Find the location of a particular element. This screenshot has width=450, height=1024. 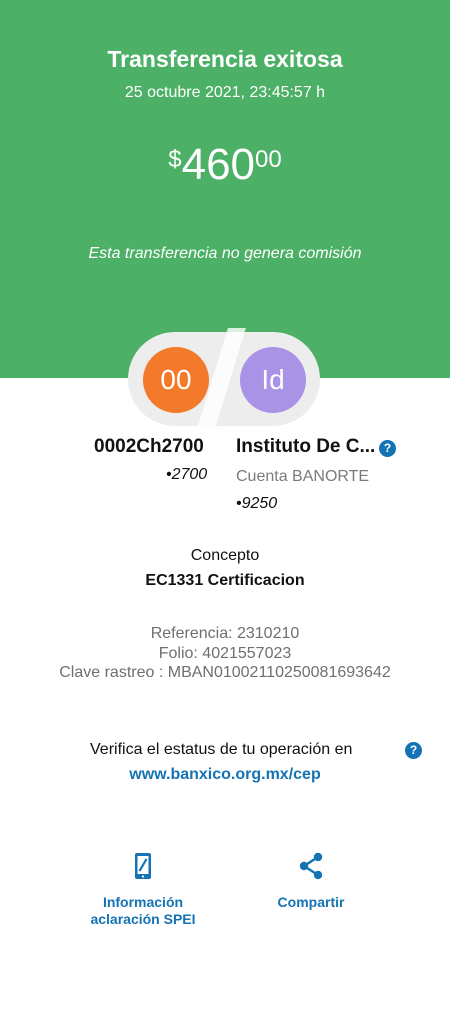

spei-info-label-1: Información is located at coordinates (143, 902).